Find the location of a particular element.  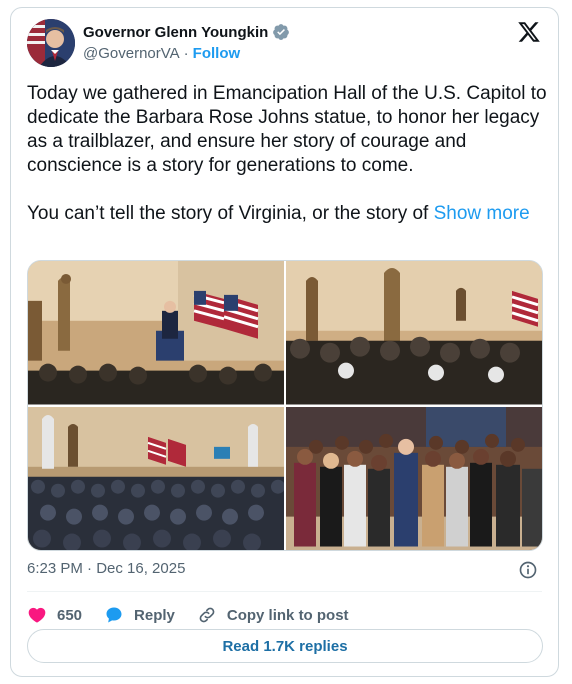

photo-3-image is located at coordinates (156, 478).